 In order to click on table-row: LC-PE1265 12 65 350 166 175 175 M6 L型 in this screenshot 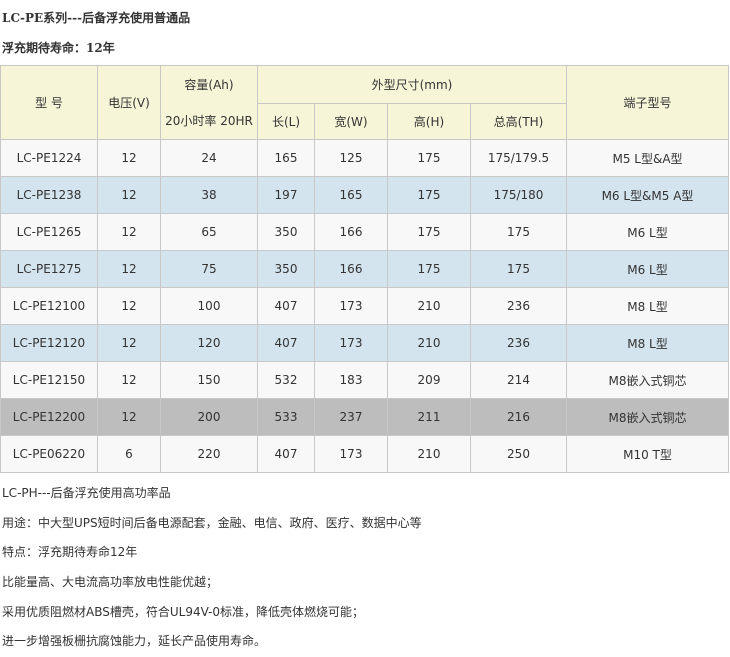, I will do `click(364, 232)`.